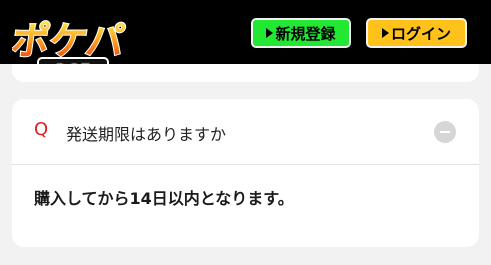  Describe the element at coordinates (41, 129) in the screenshot. I see `question-mark-label: Q` at that location.